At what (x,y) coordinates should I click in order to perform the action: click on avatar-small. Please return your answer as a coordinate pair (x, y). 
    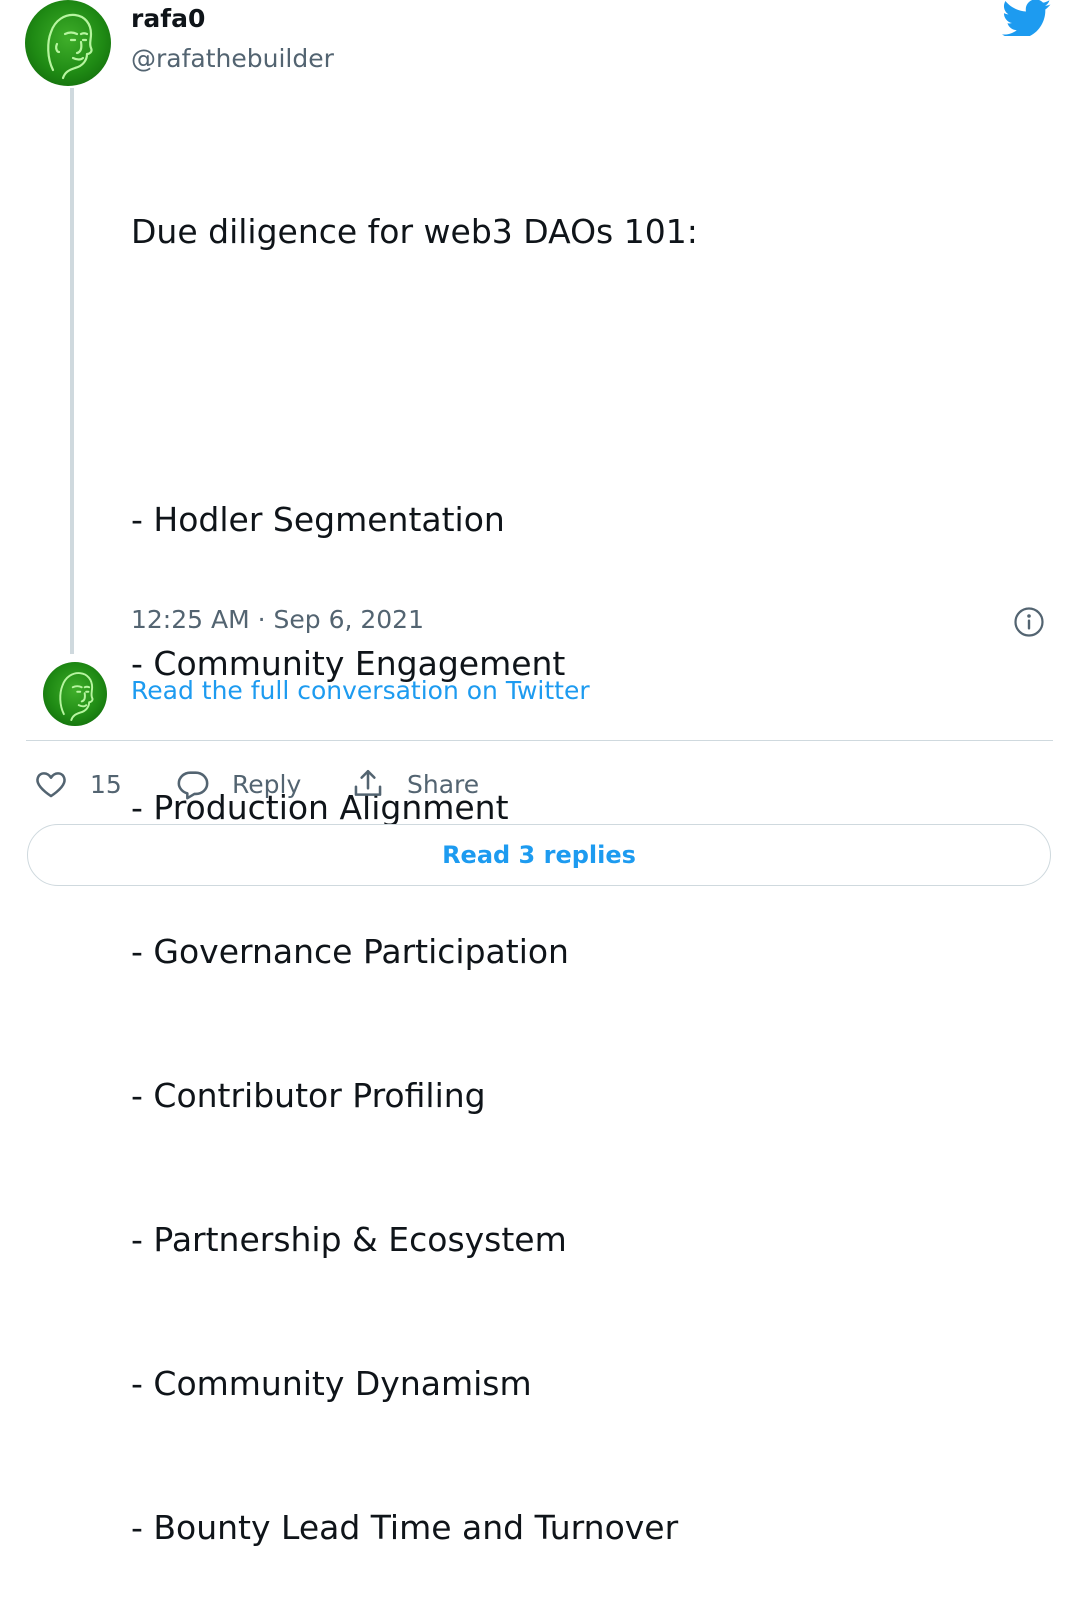
    Looking at the image, I should click on (75, 694).